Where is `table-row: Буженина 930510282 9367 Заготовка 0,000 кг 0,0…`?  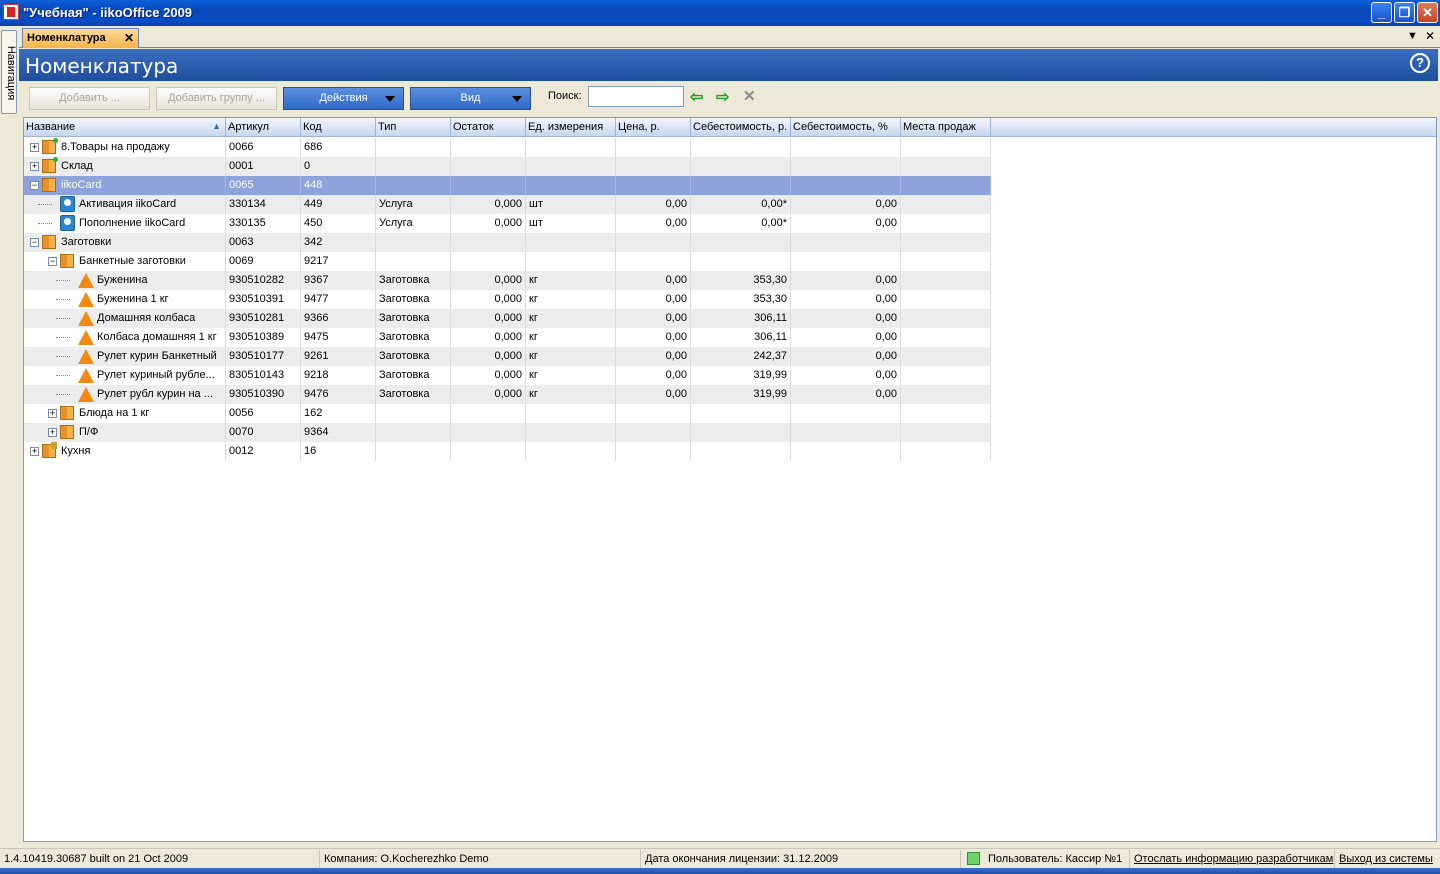 table-row: Буженина 930510282 9367 Заготовка 0,000 кг 0,0… is located at coordinates (507, 280).